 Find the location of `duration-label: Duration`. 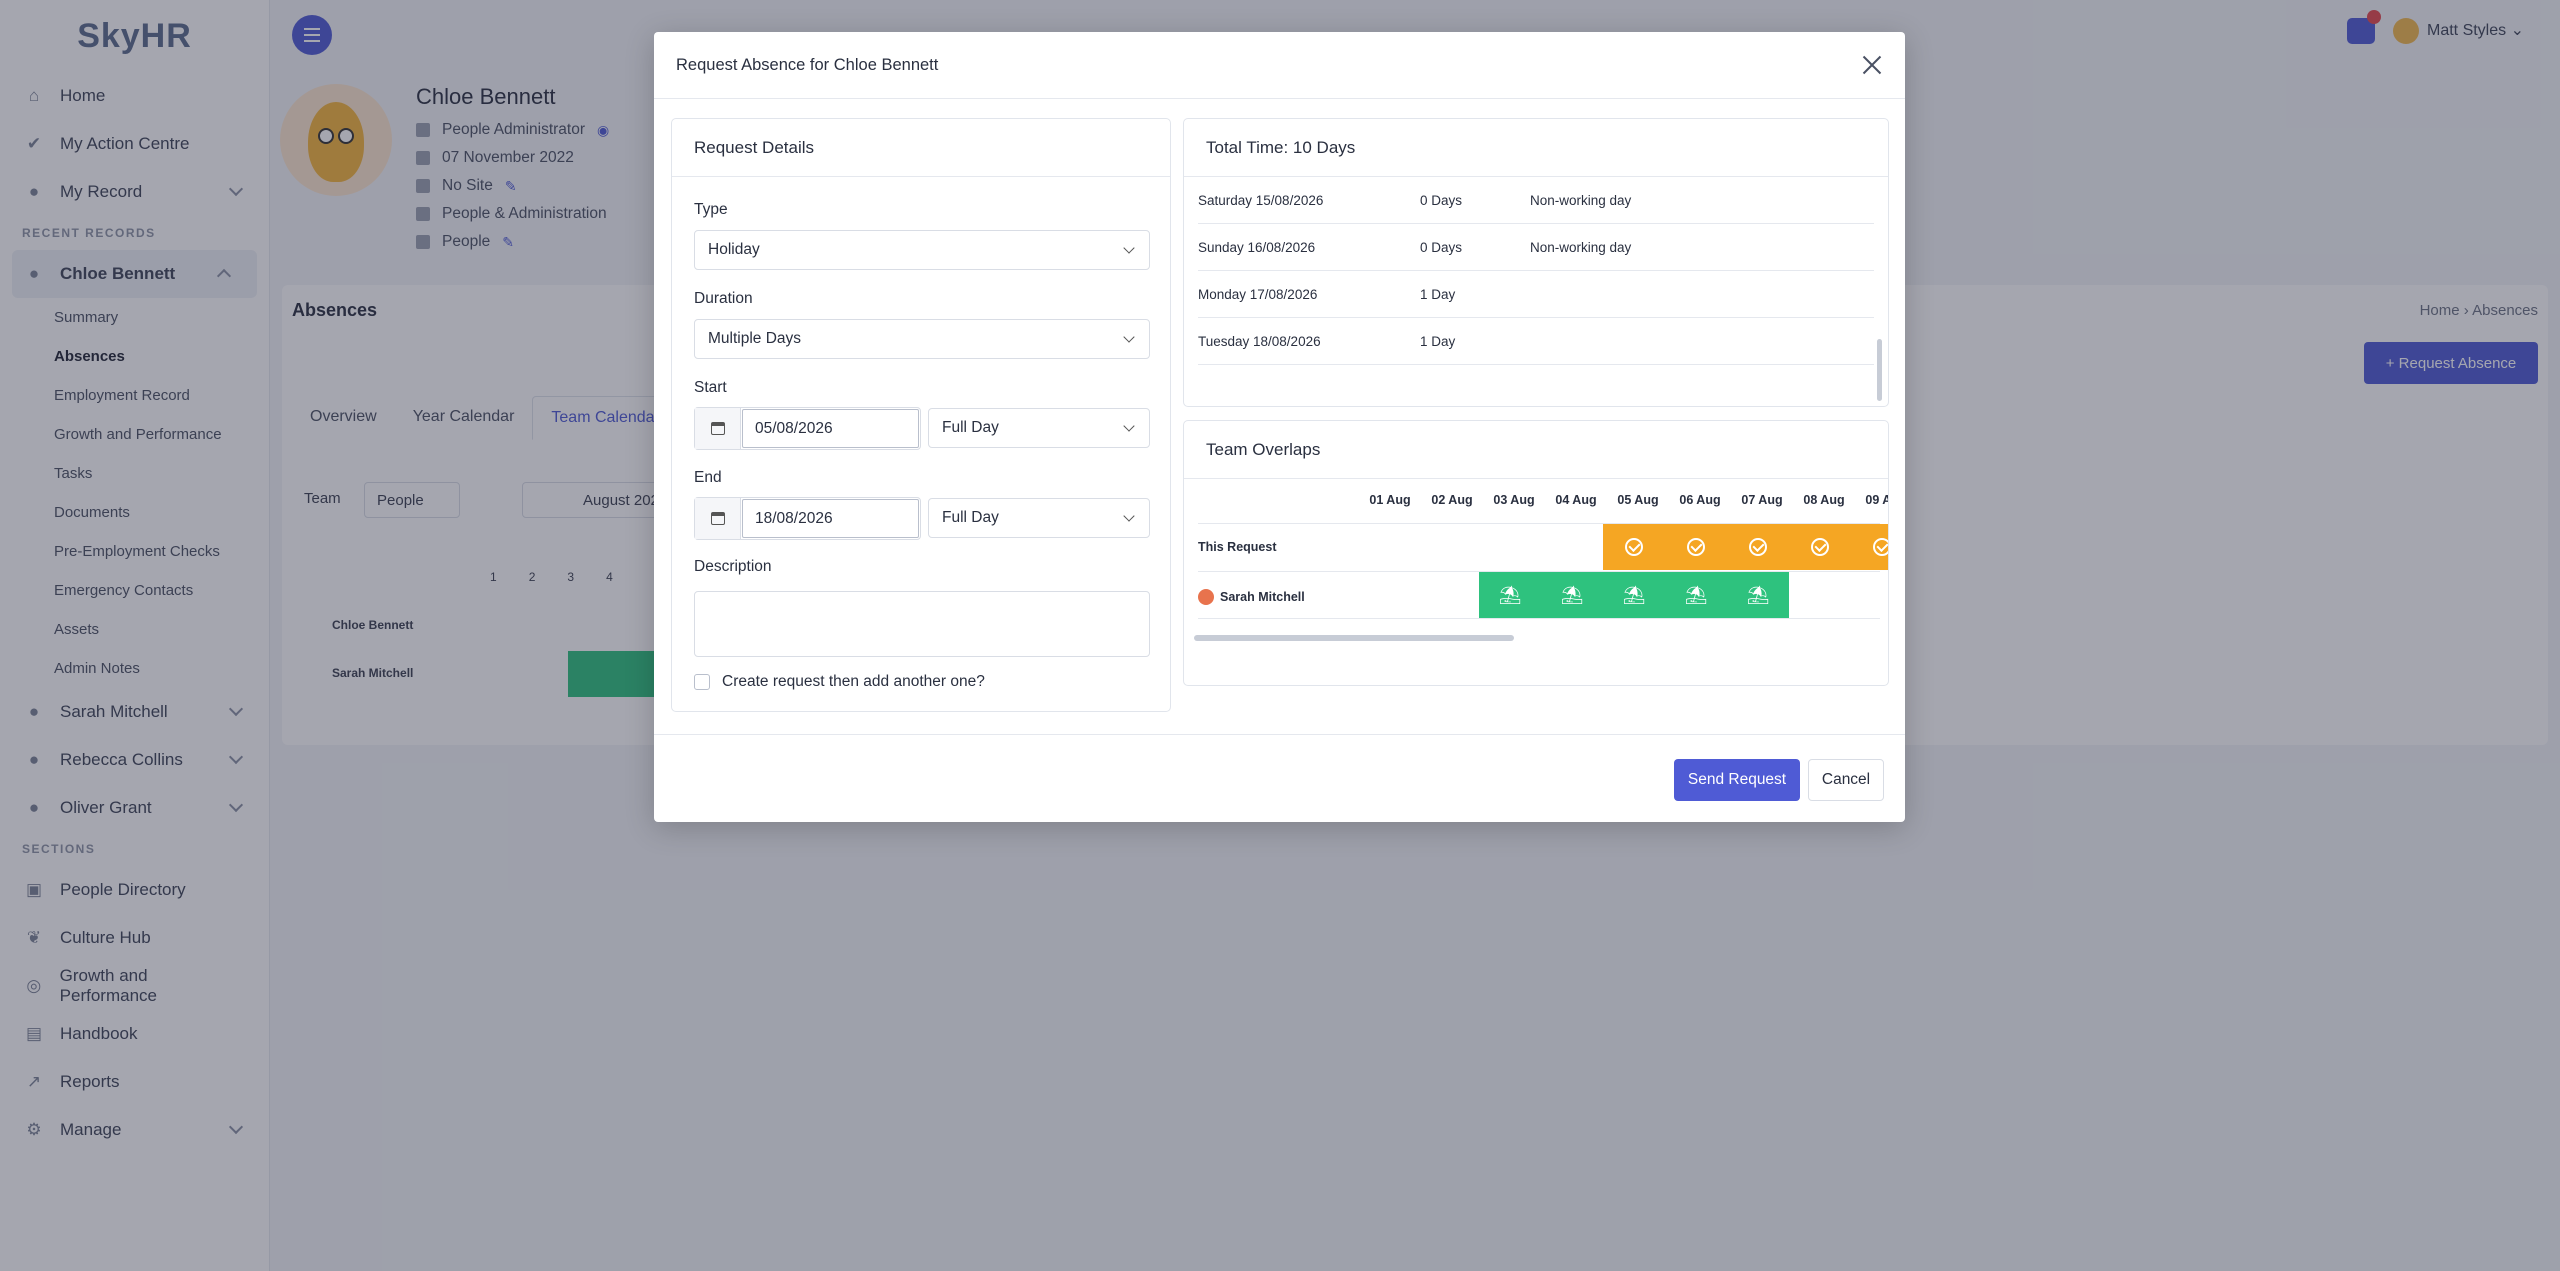

duration-label: Duration is located at coordinates (723, 298).